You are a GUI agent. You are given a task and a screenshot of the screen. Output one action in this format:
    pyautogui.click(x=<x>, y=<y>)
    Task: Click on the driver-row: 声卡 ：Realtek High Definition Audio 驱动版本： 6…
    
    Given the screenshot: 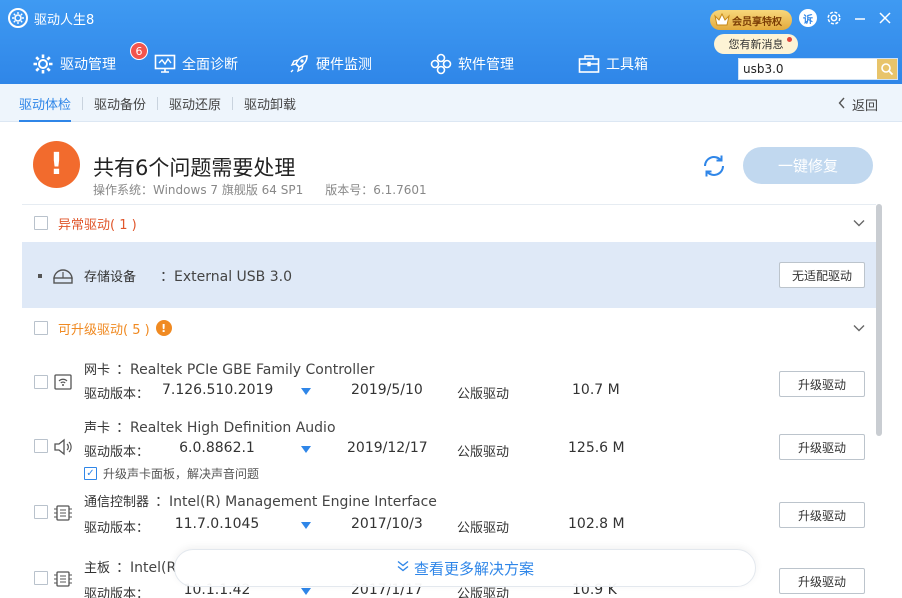 What is the action you would take?
    pyautogui.click(x=449, y=449)
    